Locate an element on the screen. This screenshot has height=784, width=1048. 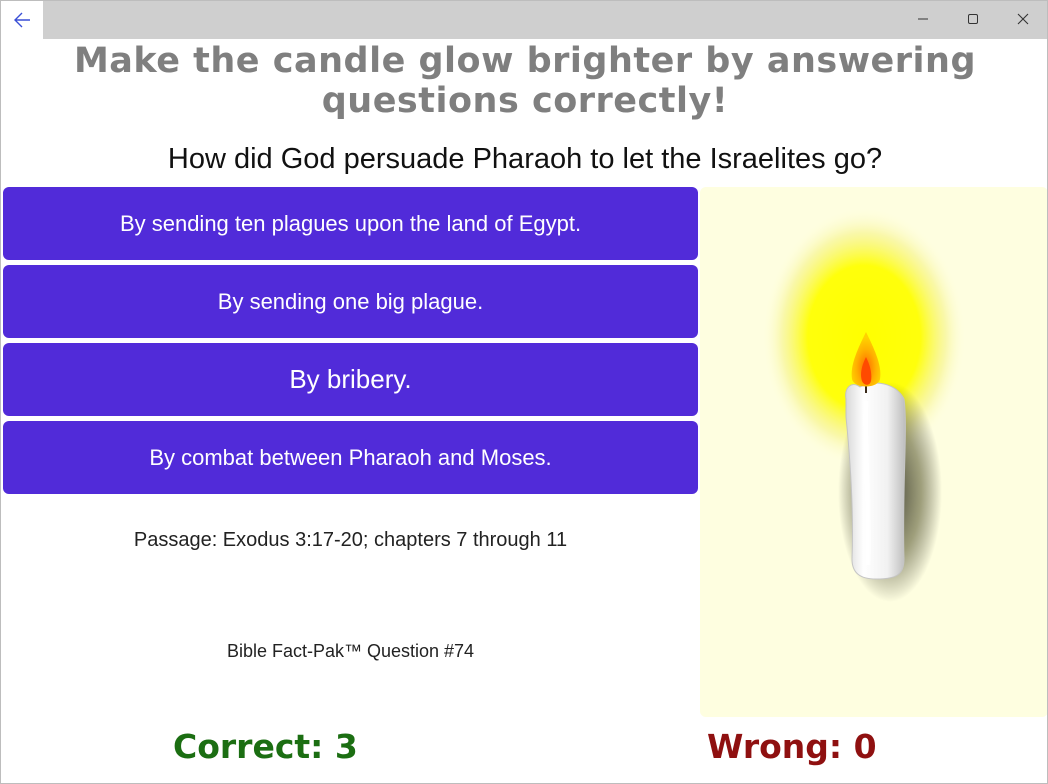
arrow-left-icon is located at coordinates (22, 20).